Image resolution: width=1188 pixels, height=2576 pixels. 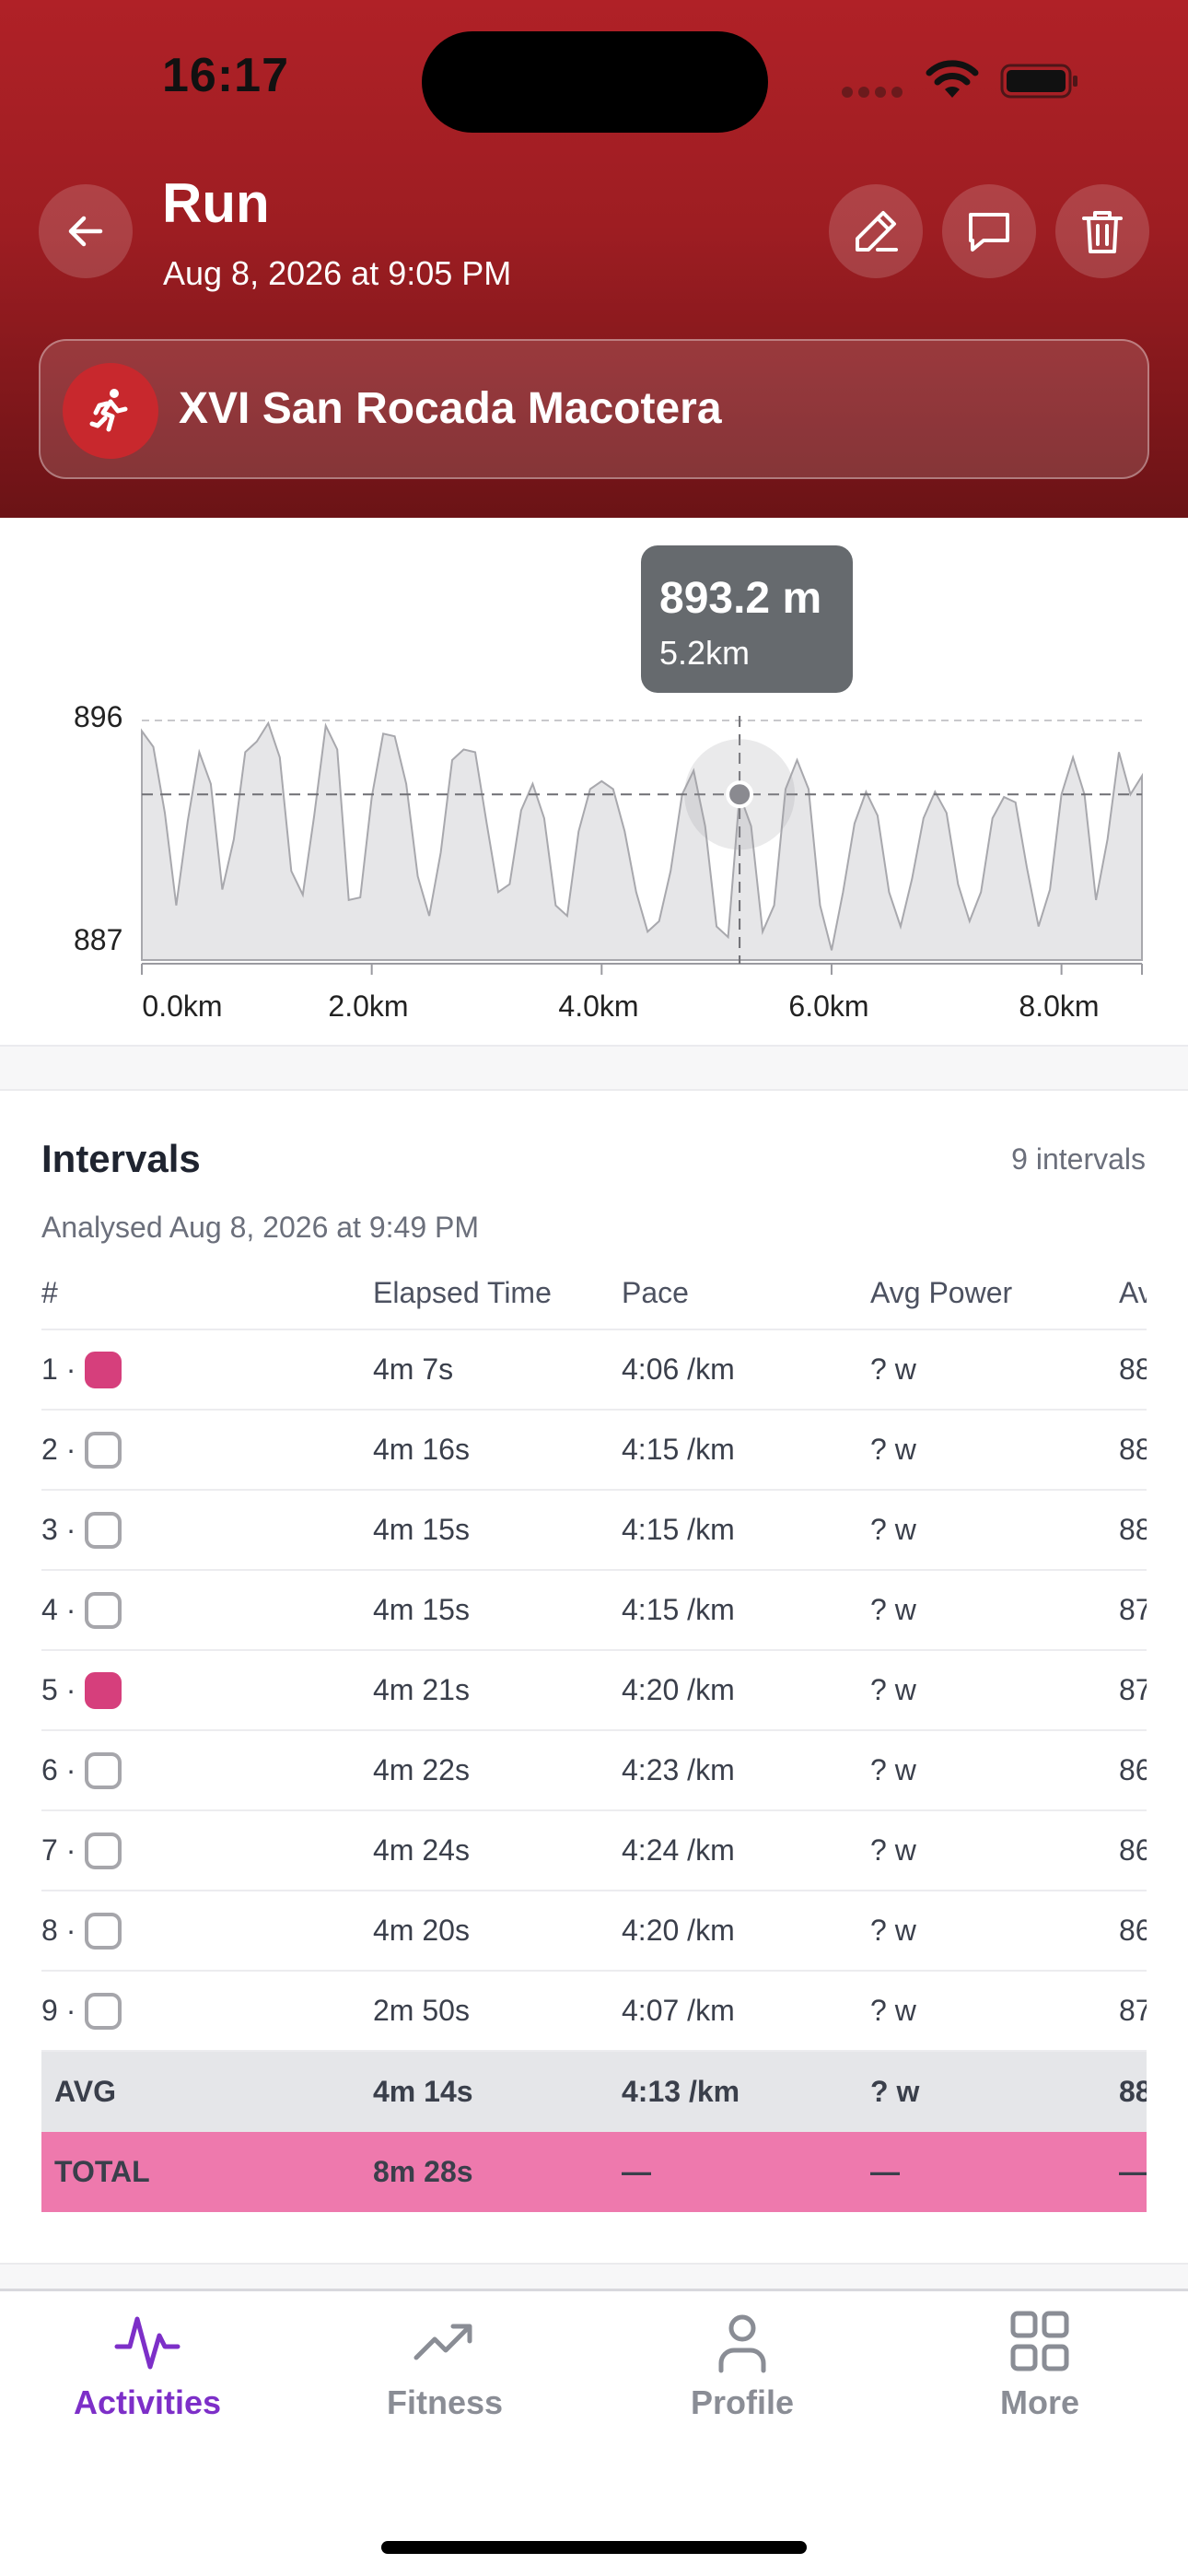 I want to click on interval-number: 7 ·, so click(x=58, y=1850).